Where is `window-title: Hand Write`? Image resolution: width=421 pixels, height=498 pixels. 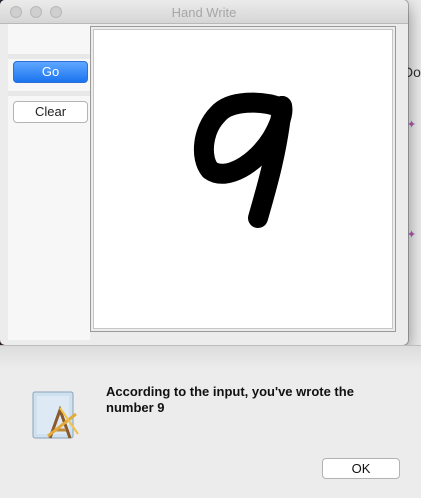 window-title: Hand Write is located at coordinates (204, 12).